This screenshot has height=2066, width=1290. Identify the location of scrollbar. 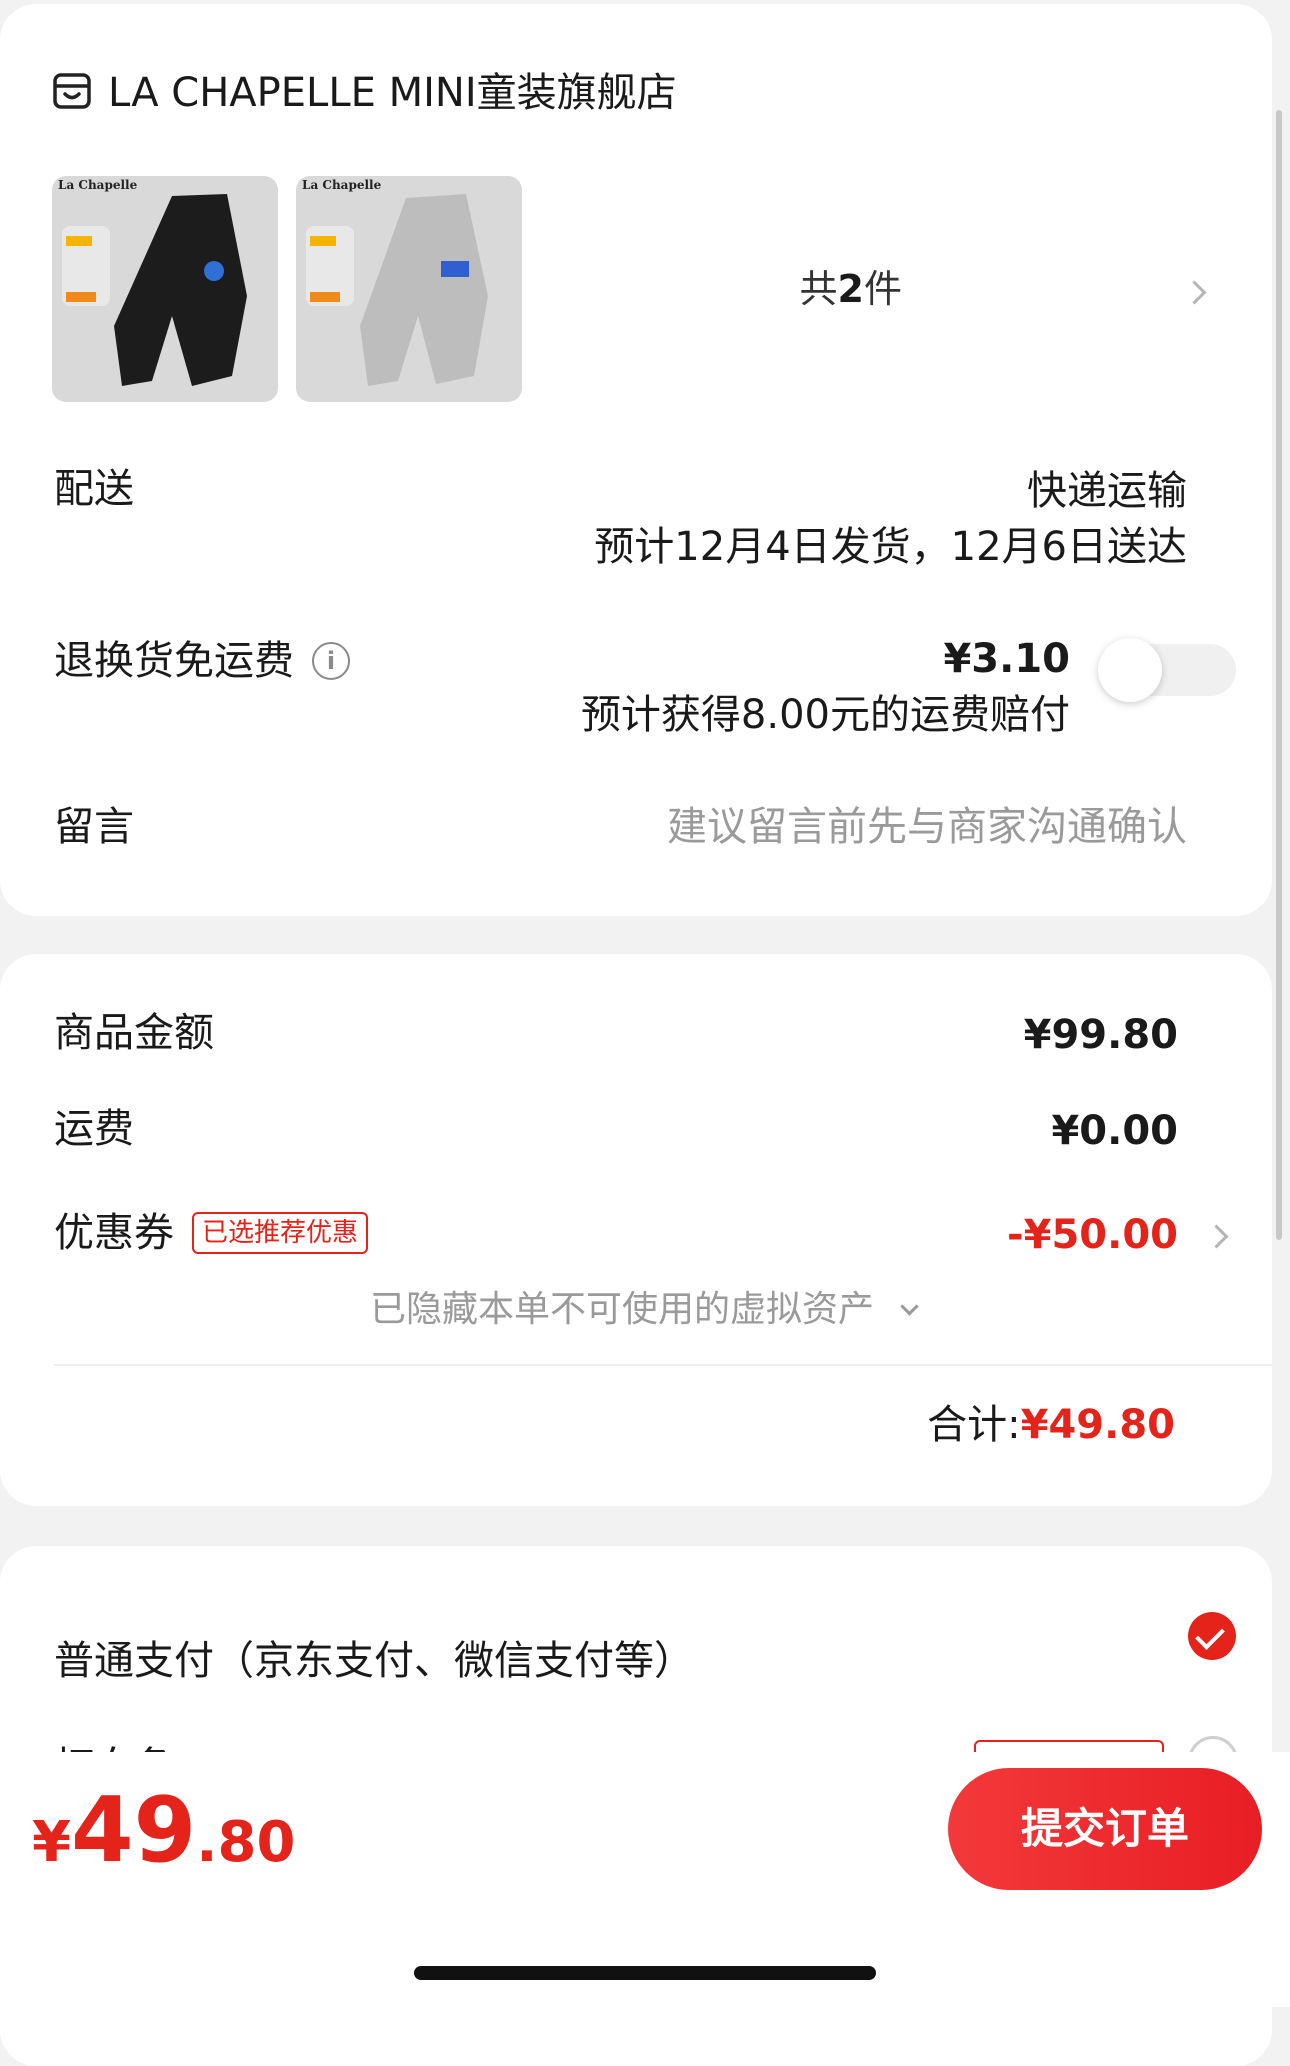
(1279, 675).